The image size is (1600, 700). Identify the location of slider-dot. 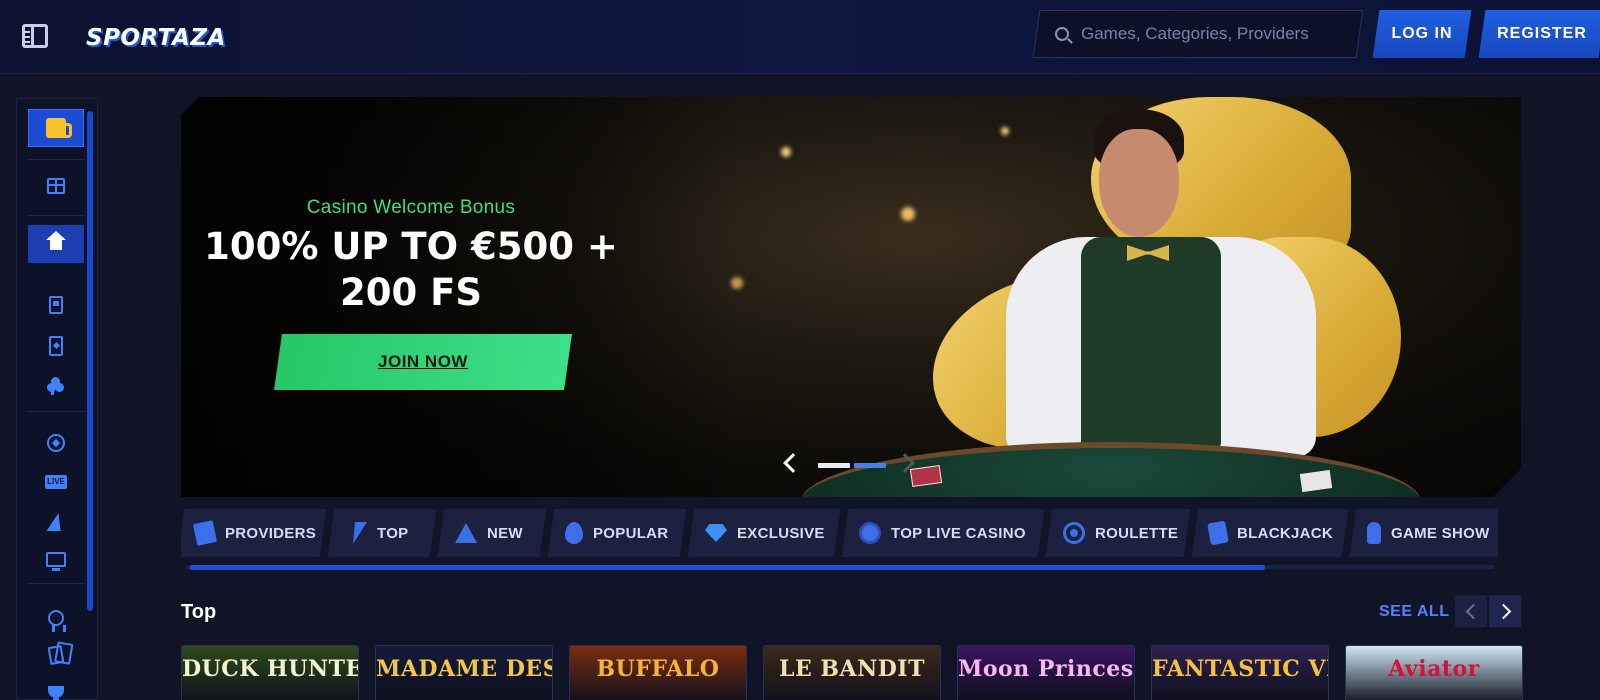
(834, 465).